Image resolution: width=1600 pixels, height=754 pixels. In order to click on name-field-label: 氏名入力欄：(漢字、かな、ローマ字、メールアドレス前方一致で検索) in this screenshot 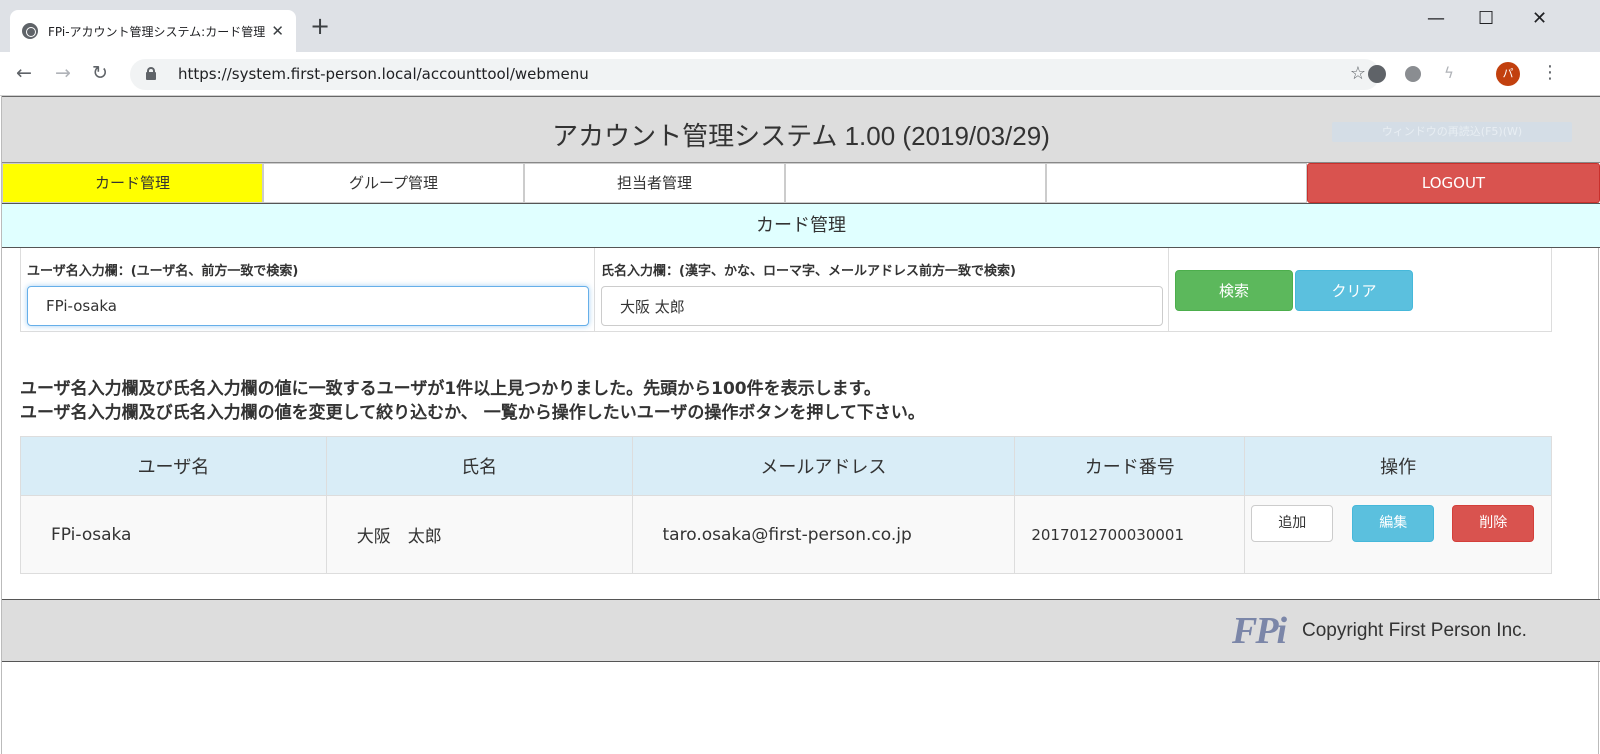, I will do `click(808, 271)`.